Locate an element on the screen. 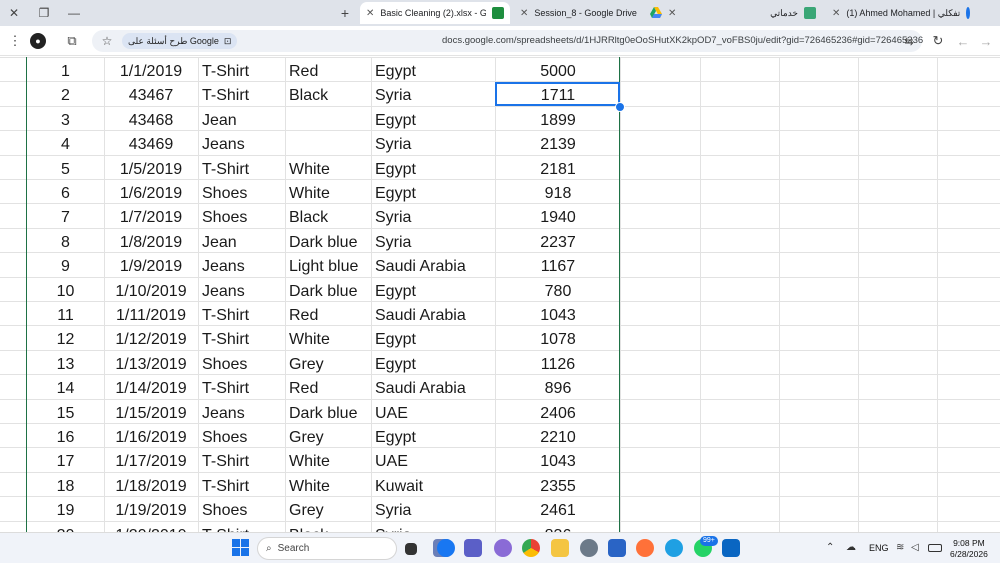  kebab-menu-icon: ⋮ is located at coordinates (15, 41).